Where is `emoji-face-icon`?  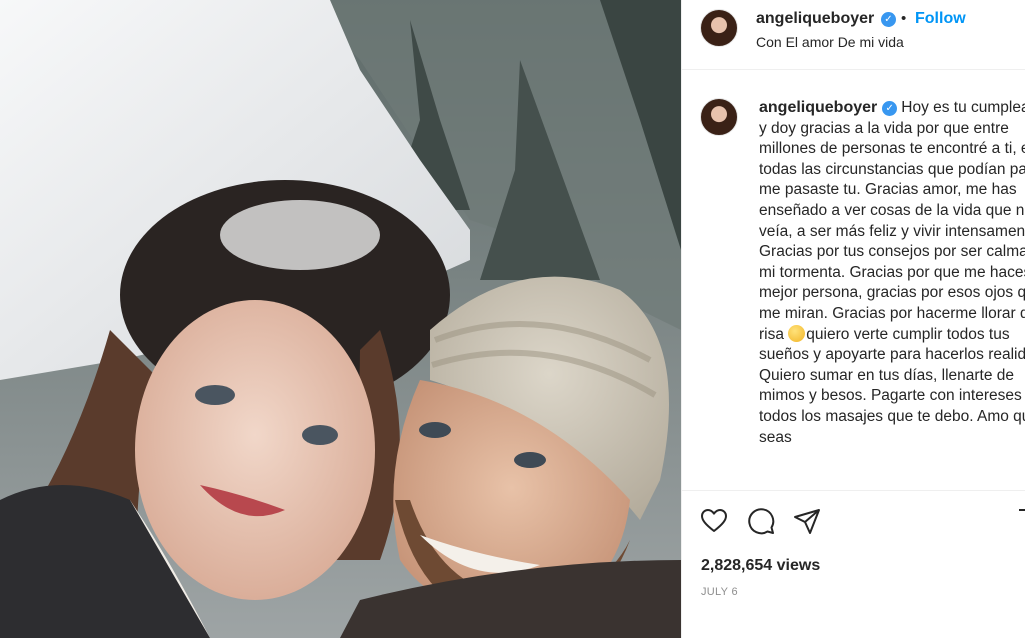 emoji-face-icon is located at coordinates (797, 333).